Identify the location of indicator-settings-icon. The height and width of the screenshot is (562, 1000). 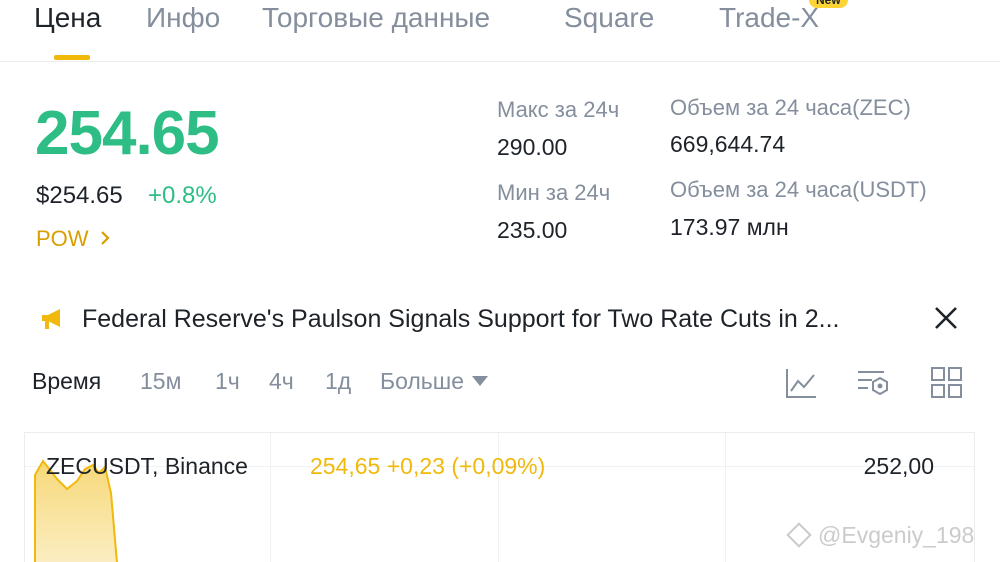
(873, 383).